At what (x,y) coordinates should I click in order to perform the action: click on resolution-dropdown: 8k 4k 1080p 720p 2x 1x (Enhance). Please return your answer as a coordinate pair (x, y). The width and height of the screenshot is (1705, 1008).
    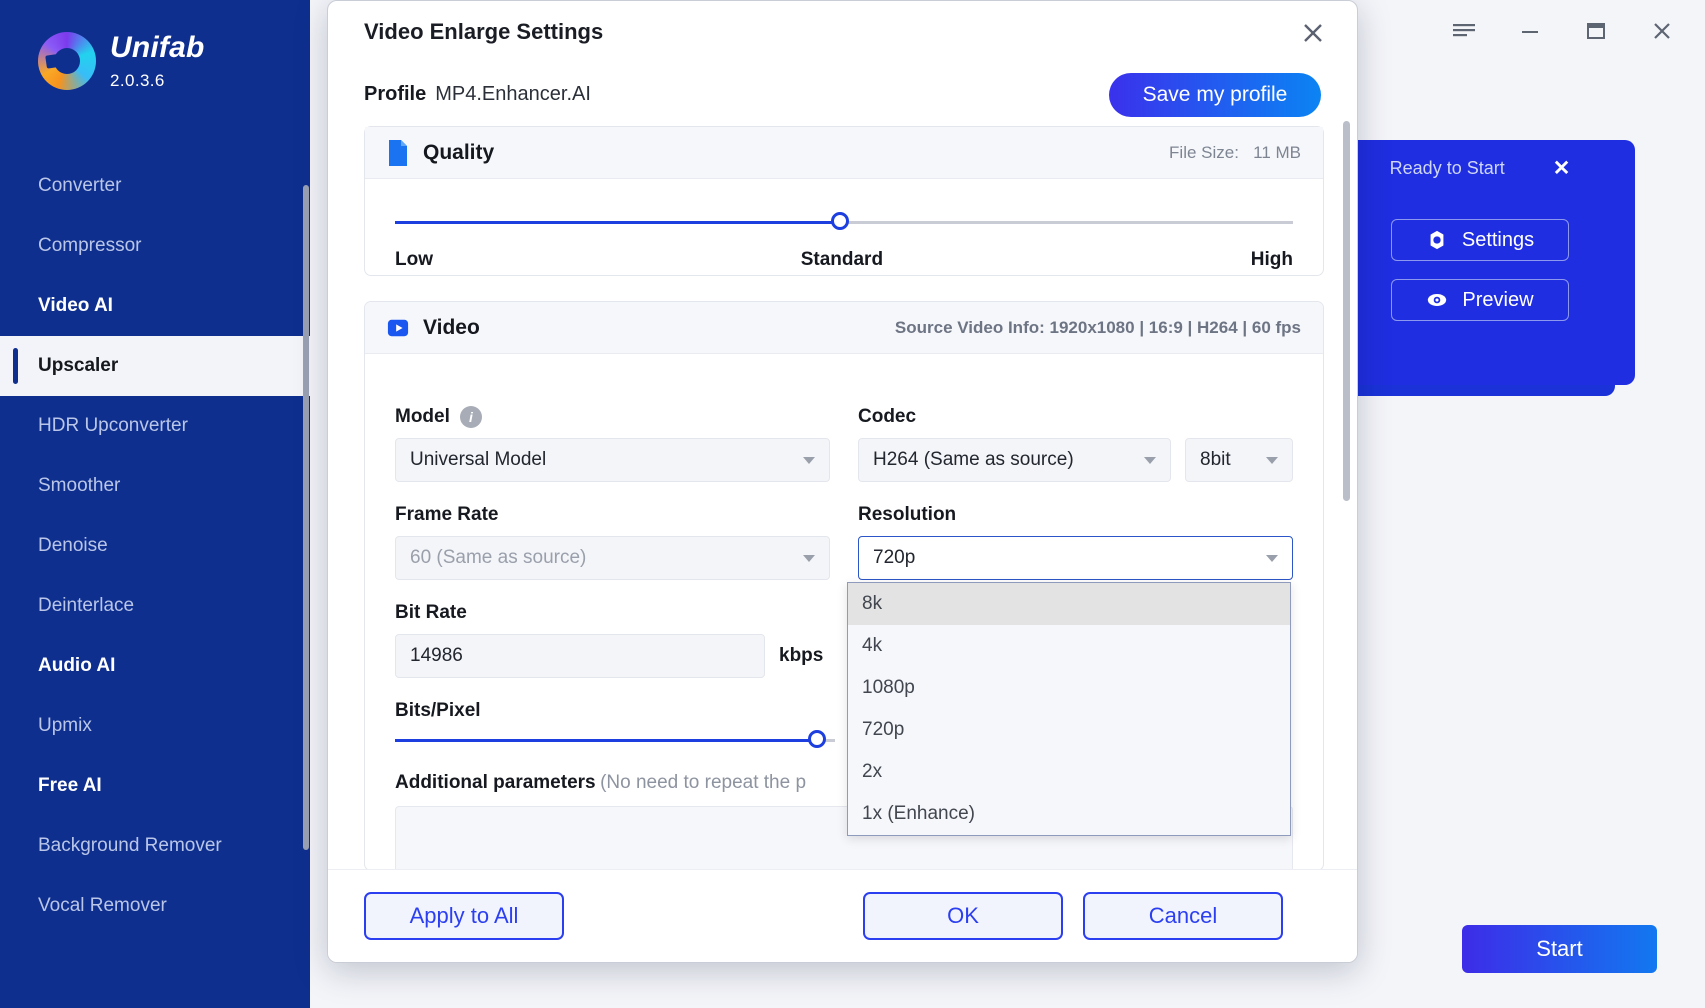
    Looking at the image, I should click on (1069, 709).